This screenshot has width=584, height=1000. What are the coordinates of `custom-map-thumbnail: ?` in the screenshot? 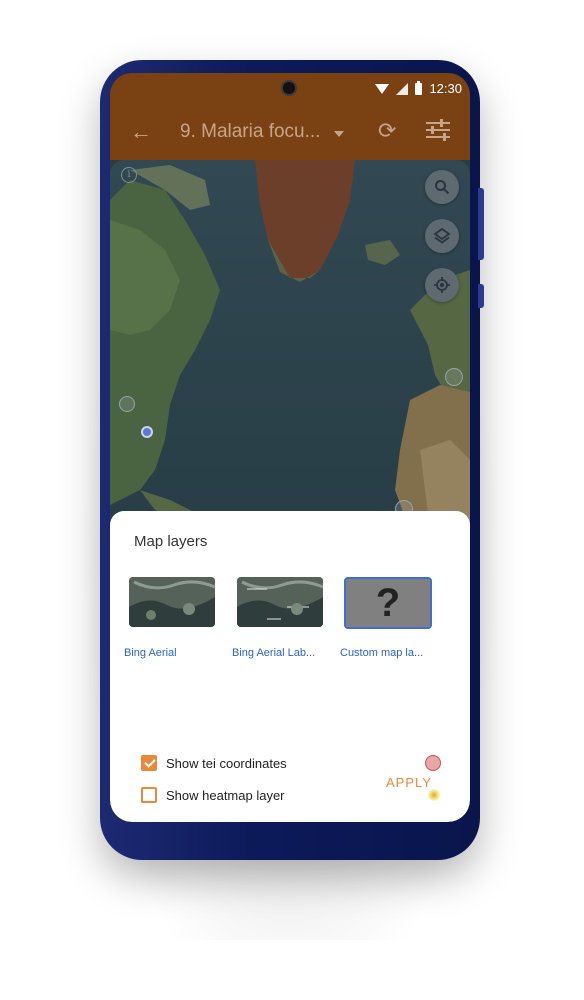 It's located at (388, 603).